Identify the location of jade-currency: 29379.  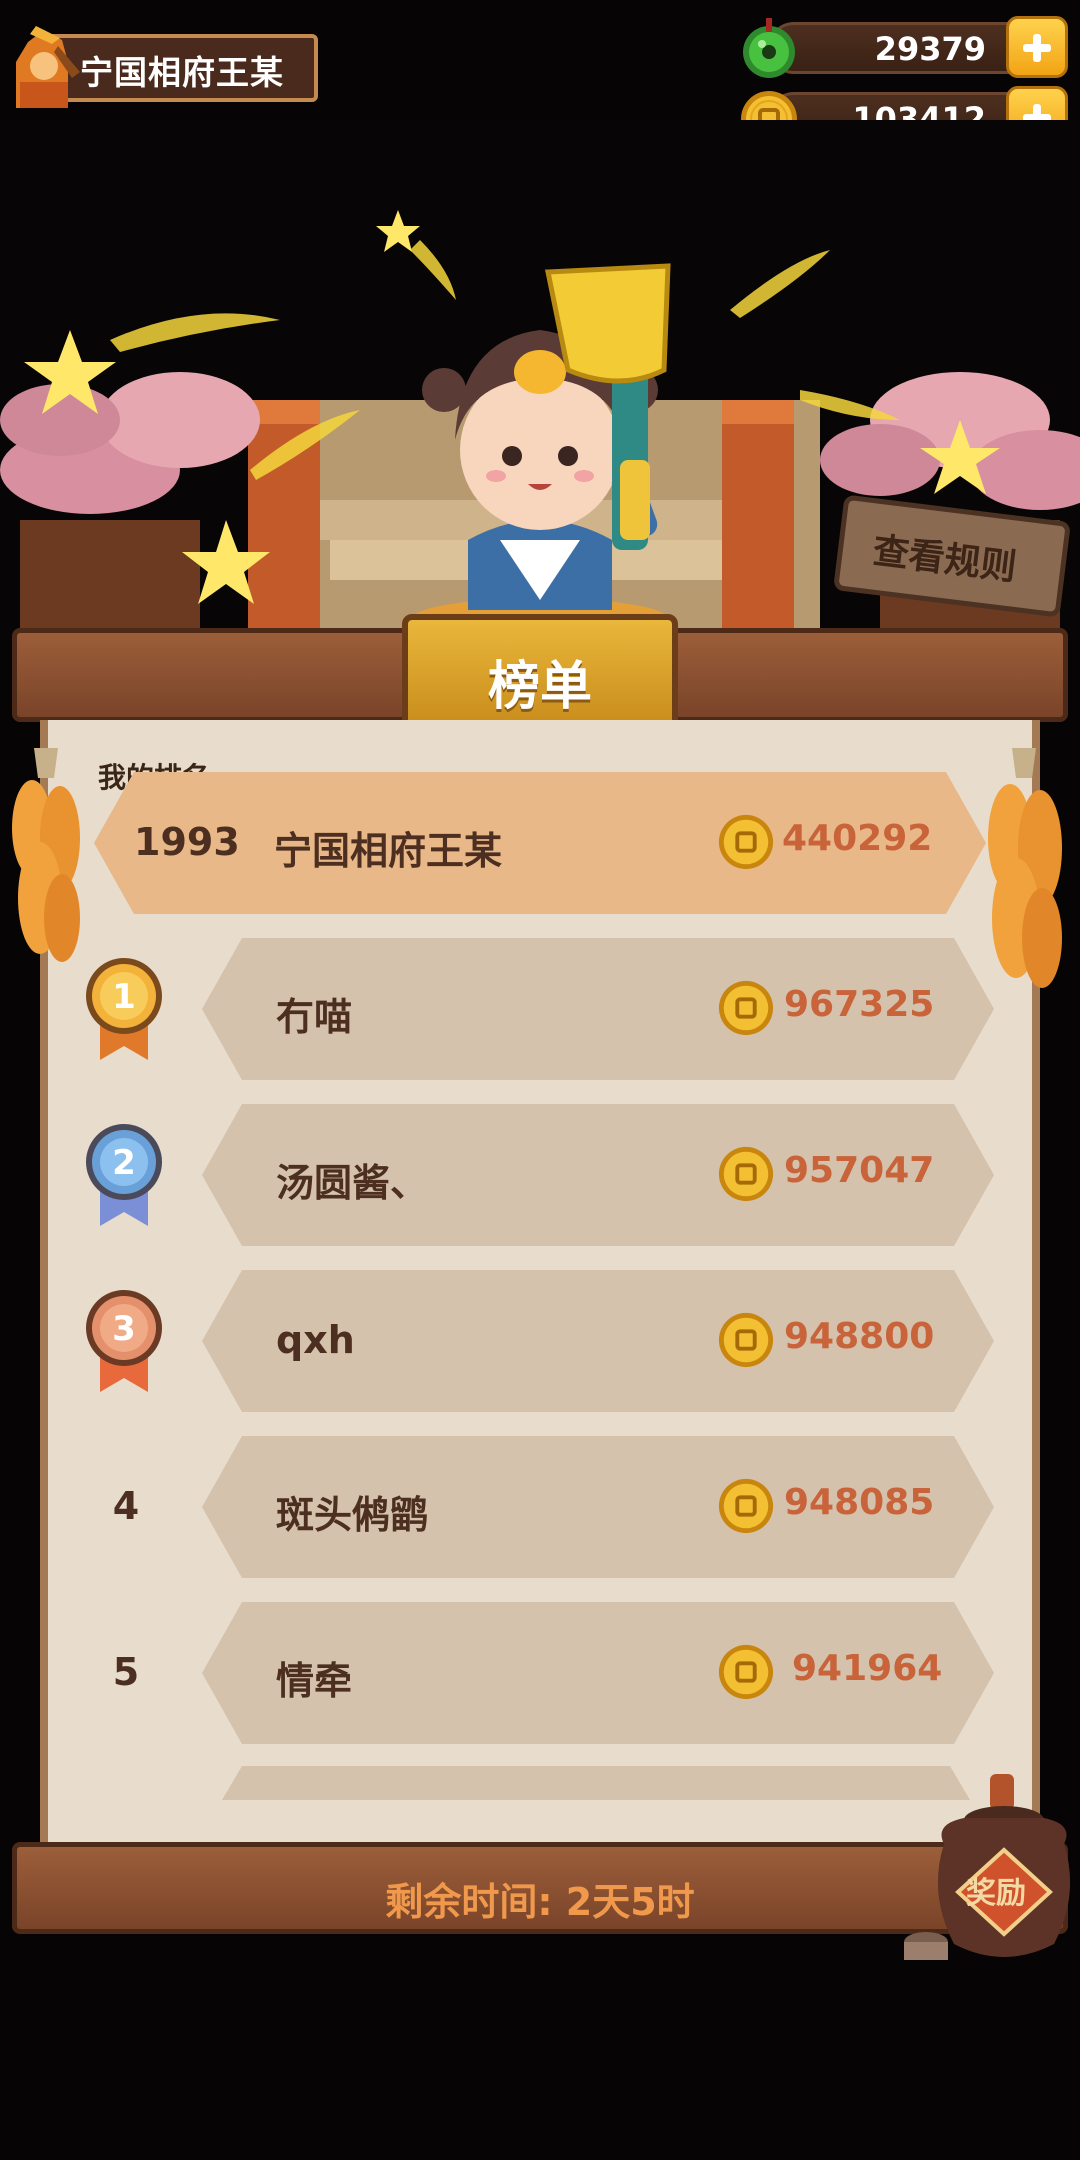
(903, 48).